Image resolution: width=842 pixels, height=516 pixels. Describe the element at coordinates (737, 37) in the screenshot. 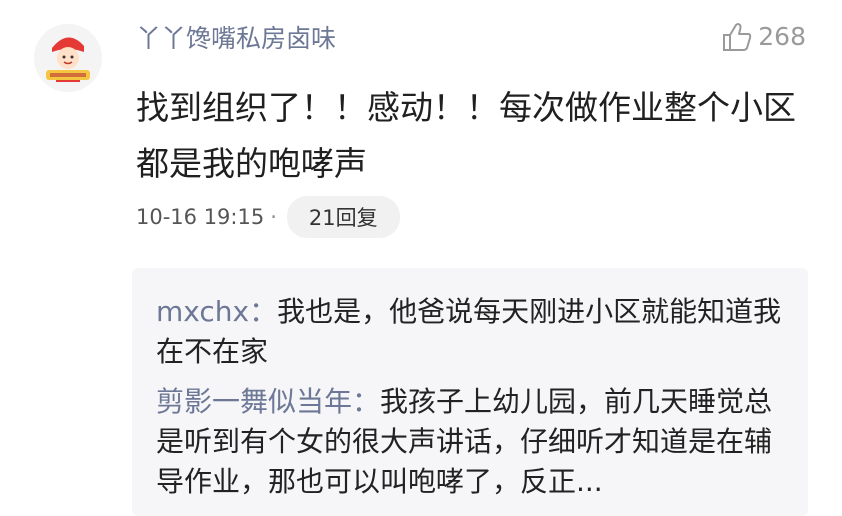

I see `thumbs-up-icon` at that location.